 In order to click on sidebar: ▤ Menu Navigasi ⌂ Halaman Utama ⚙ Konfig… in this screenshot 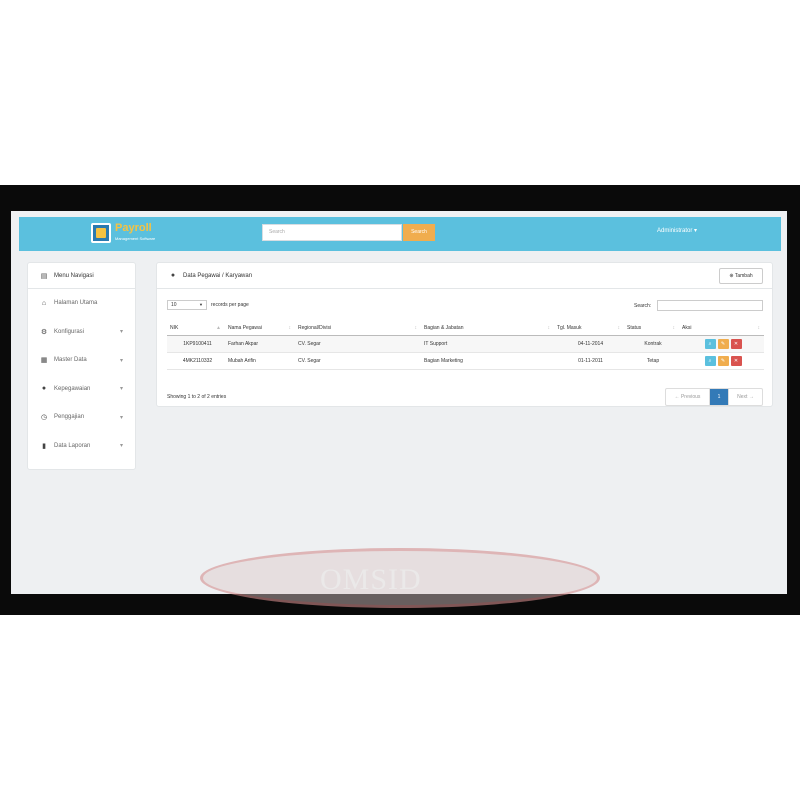, I will do `click(81, 366)`.